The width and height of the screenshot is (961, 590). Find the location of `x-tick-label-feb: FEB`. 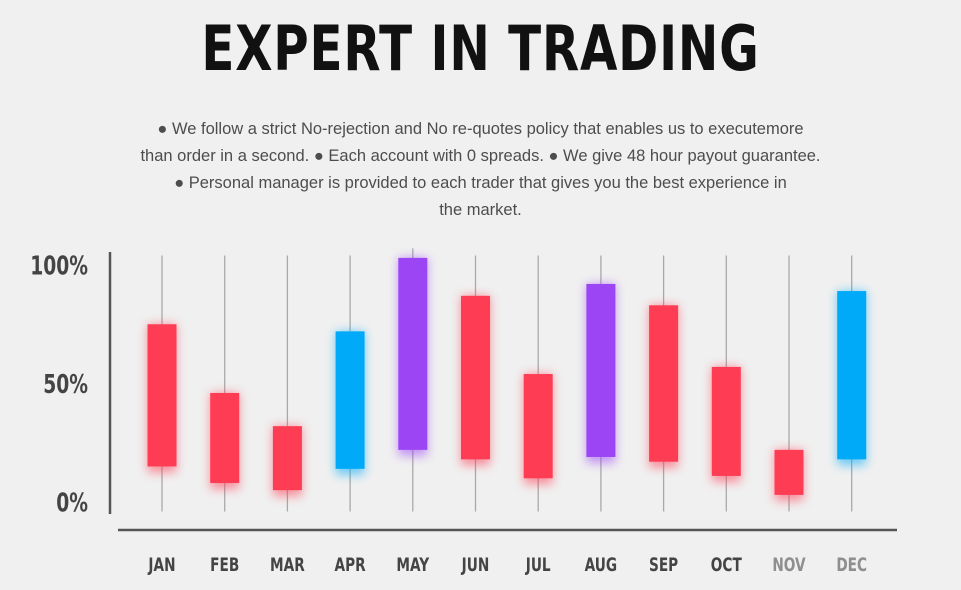

x-tick-label-feb: FEB is located at coordinates (224, 565).